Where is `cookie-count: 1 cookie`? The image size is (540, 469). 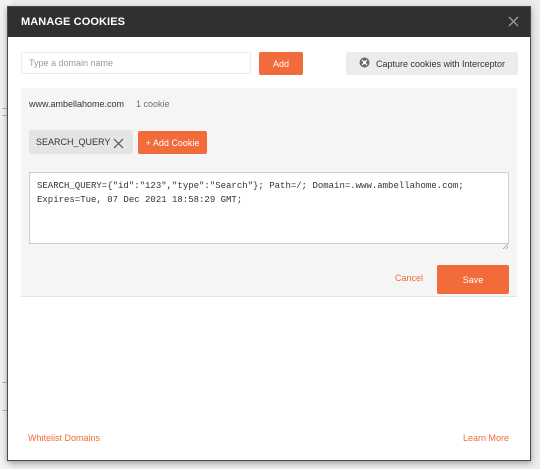
cookie-count: 1 cookie is located at coordinates (153, 104).